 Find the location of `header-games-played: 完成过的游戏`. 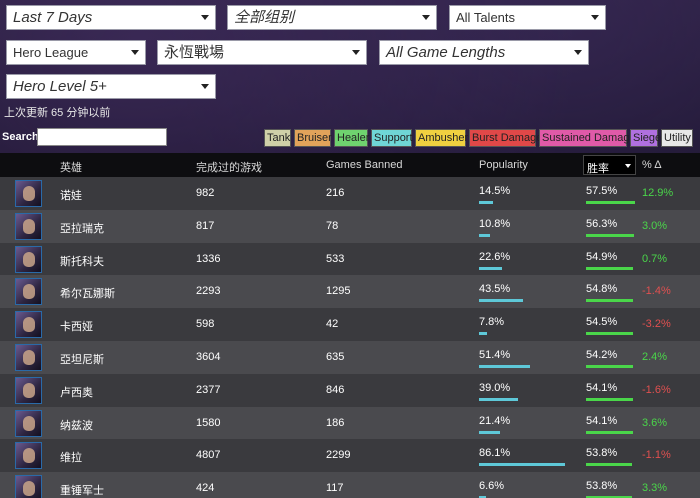

header-games-played: 完成过的游戏 is located at coordinates (229, 167).